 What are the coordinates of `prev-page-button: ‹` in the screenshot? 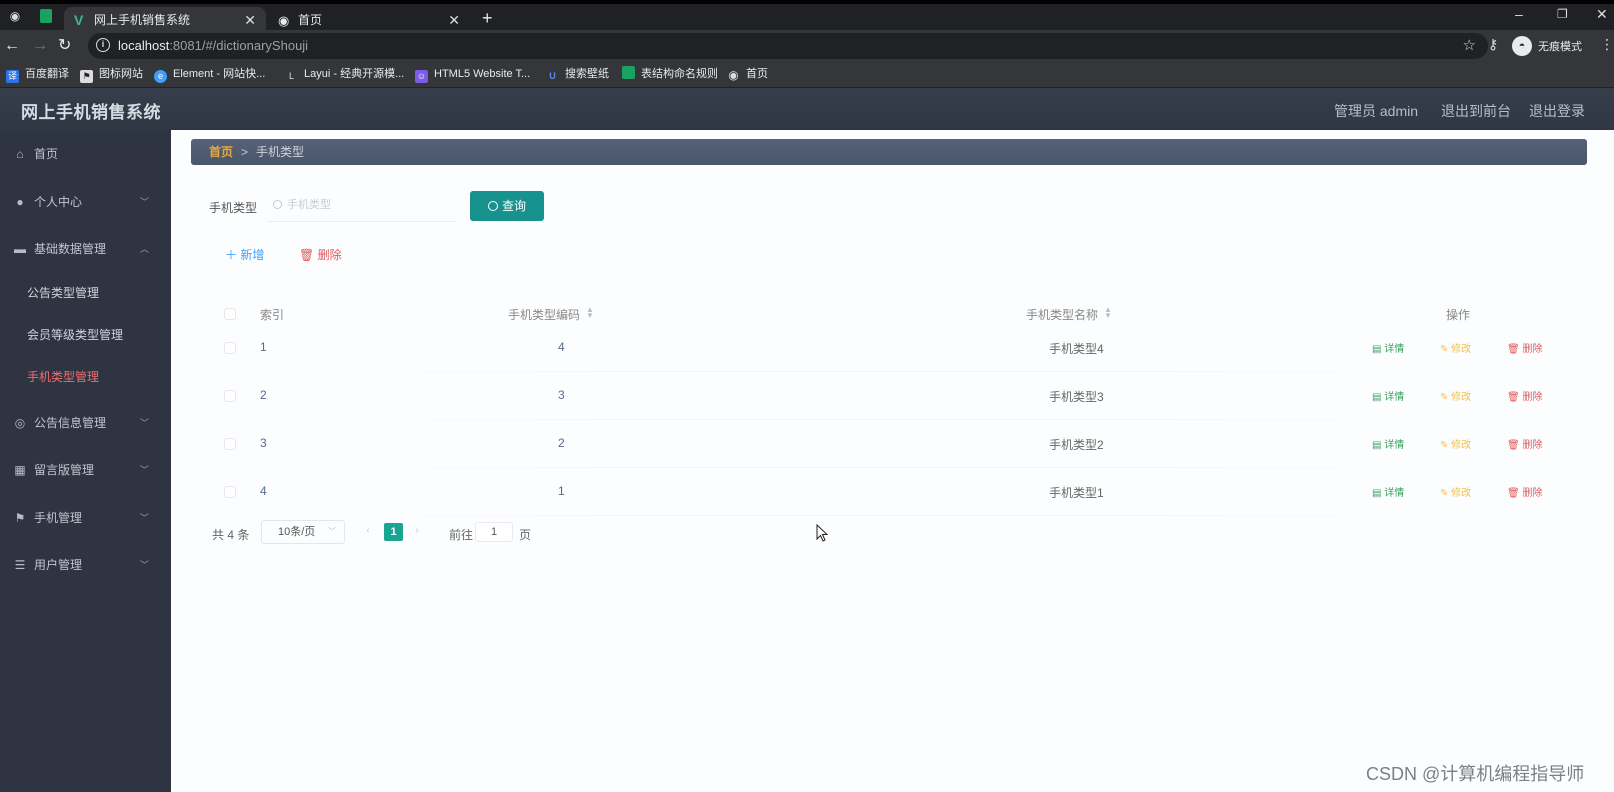 It's located at (368, 531).